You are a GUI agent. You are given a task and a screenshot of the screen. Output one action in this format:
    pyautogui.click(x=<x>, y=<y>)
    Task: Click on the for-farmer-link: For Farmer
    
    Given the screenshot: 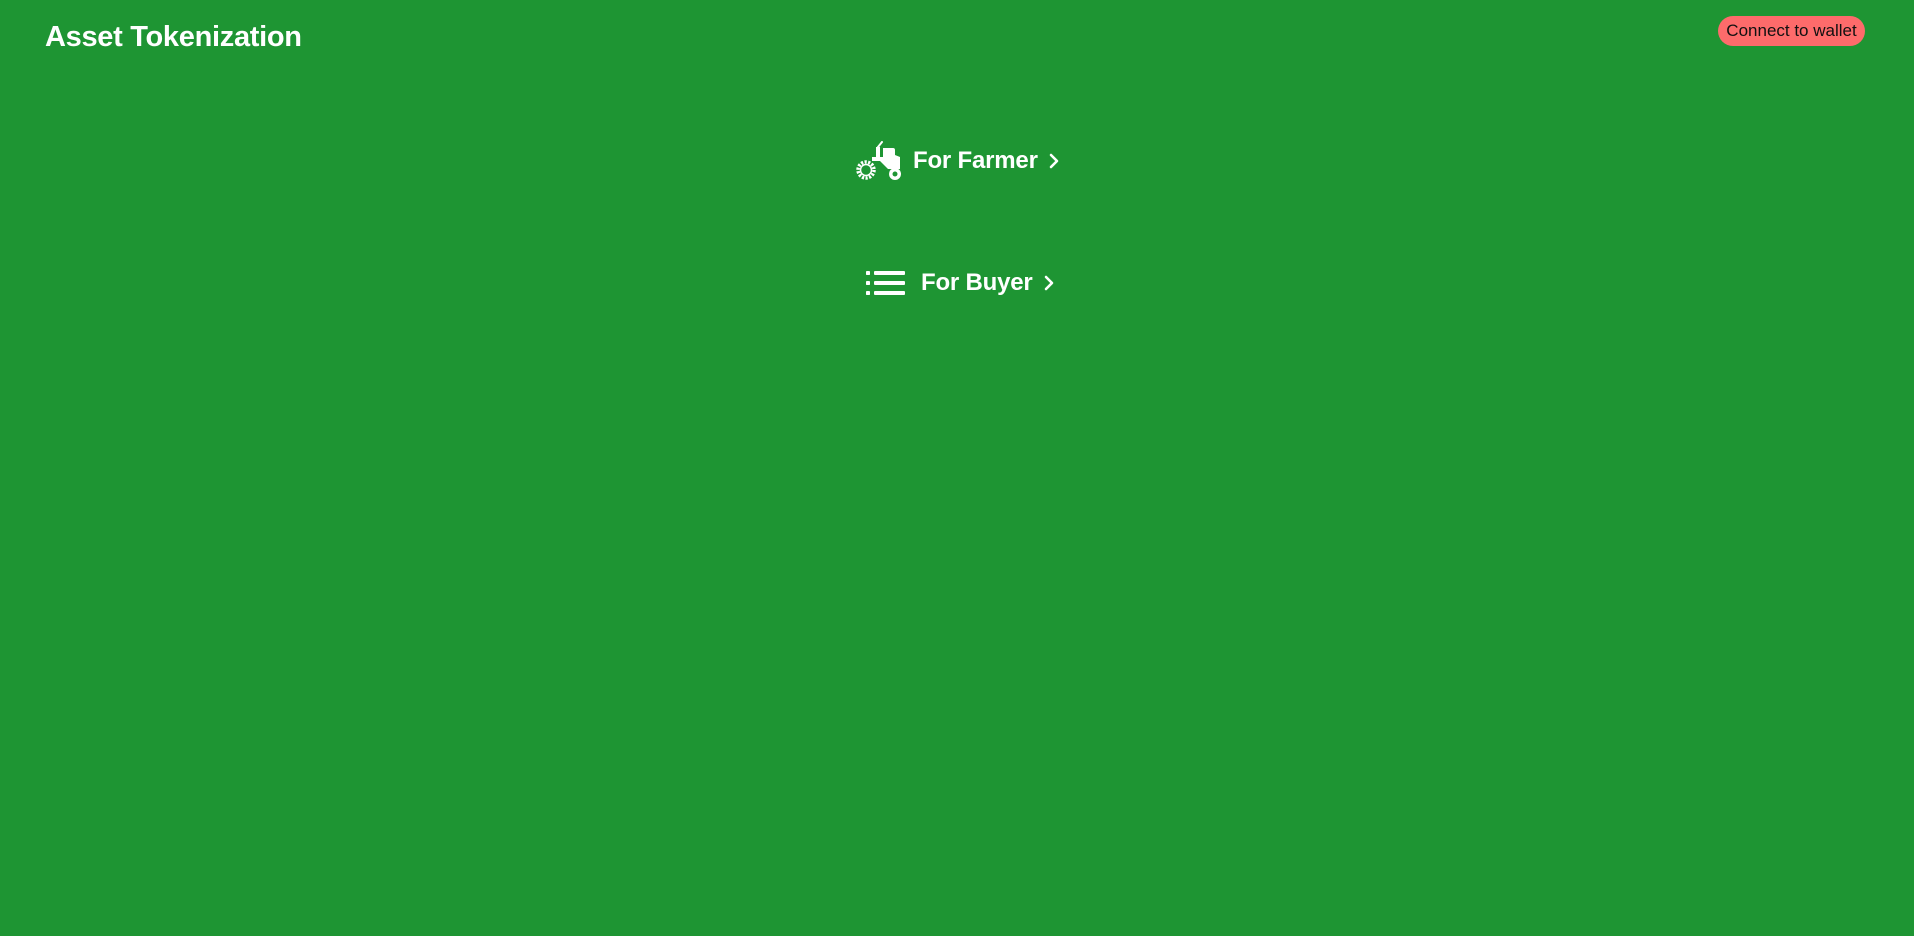 What is the action you would take?
    pyautogui.click(x=958, y=161)
    